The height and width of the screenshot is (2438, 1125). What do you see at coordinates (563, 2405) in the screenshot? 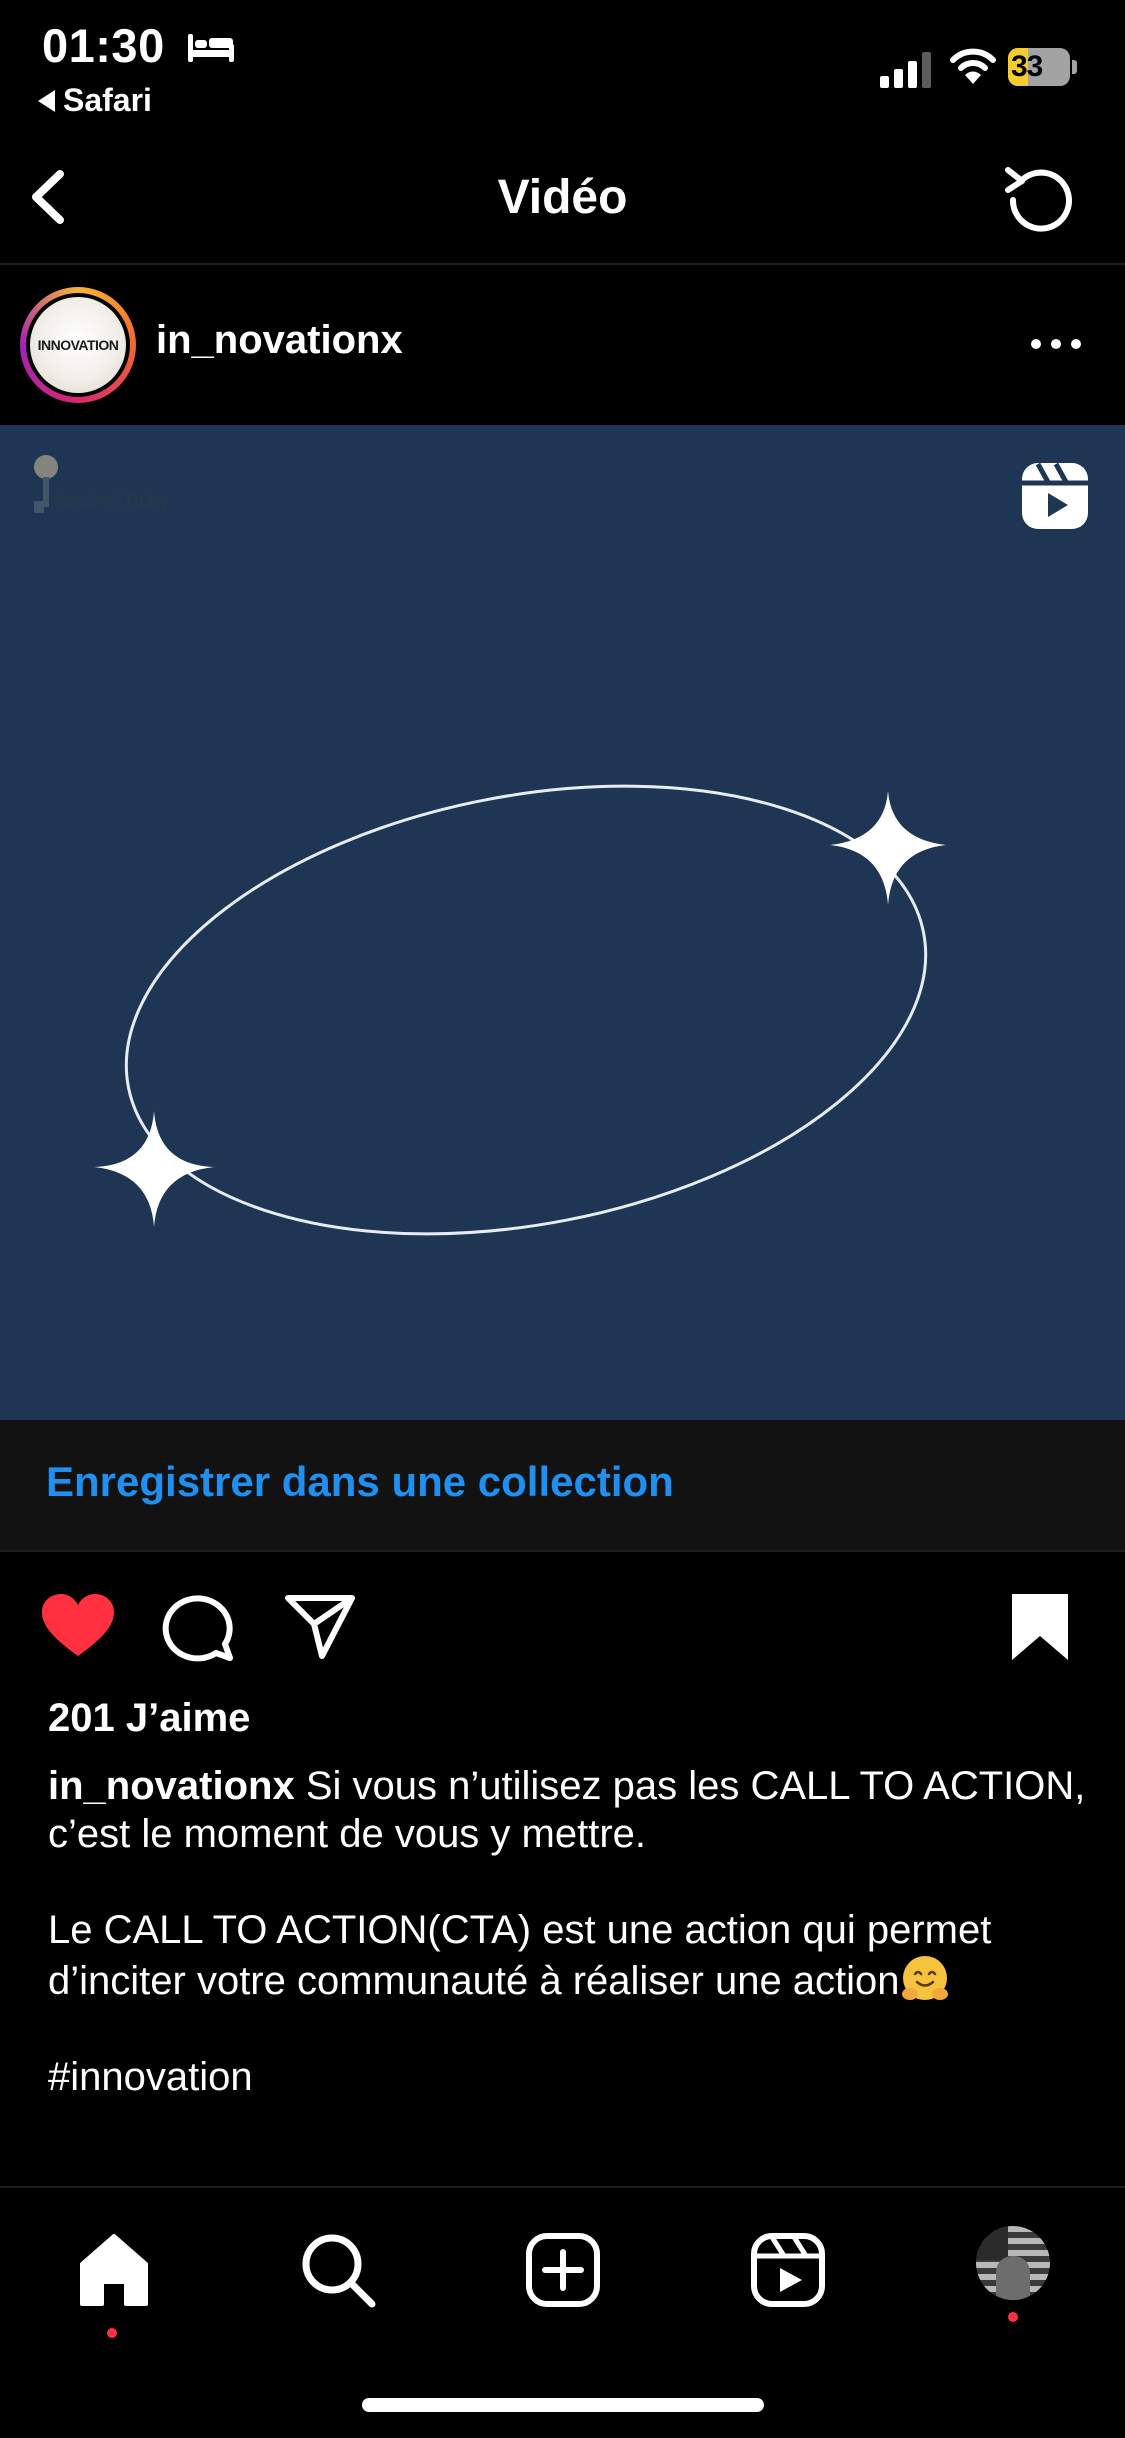
I see `home-indicator` at bounding box center [563, 2405].